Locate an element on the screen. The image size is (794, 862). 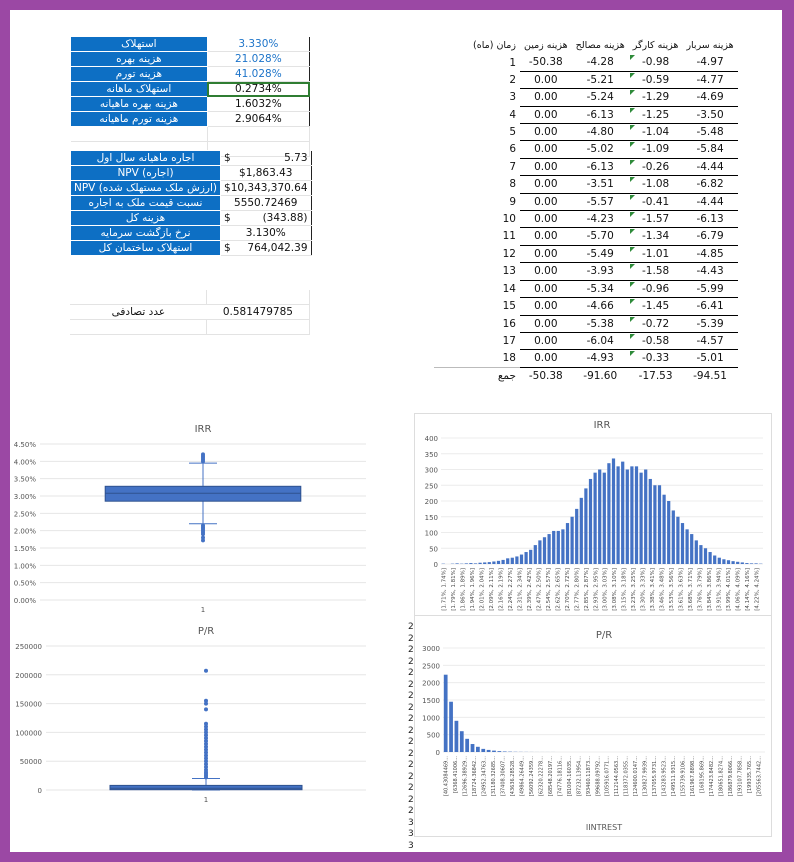
cost-cell: -50.38 is located at coordinates (546, 63).